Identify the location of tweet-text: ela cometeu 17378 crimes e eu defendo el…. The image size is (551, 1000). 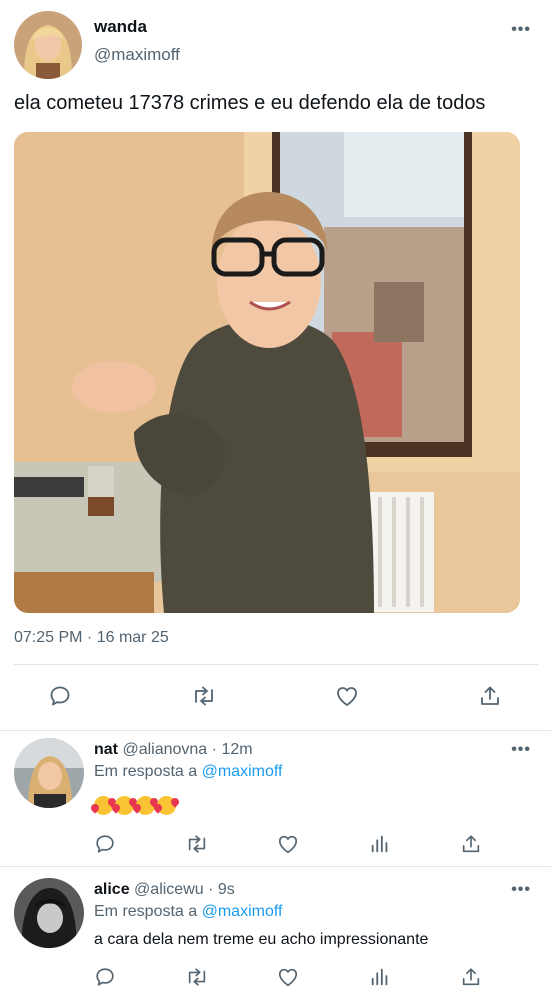
(250, 103).